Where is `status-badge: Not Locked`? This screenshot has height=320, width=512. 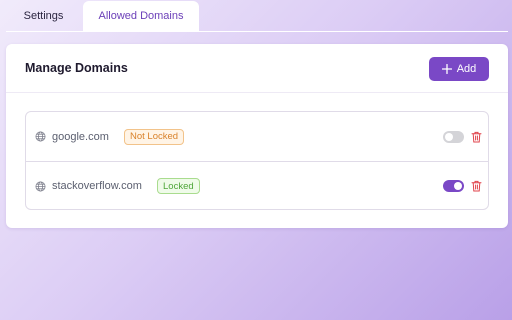
status-badge: Not Locked is located at coordinates (154, 136).